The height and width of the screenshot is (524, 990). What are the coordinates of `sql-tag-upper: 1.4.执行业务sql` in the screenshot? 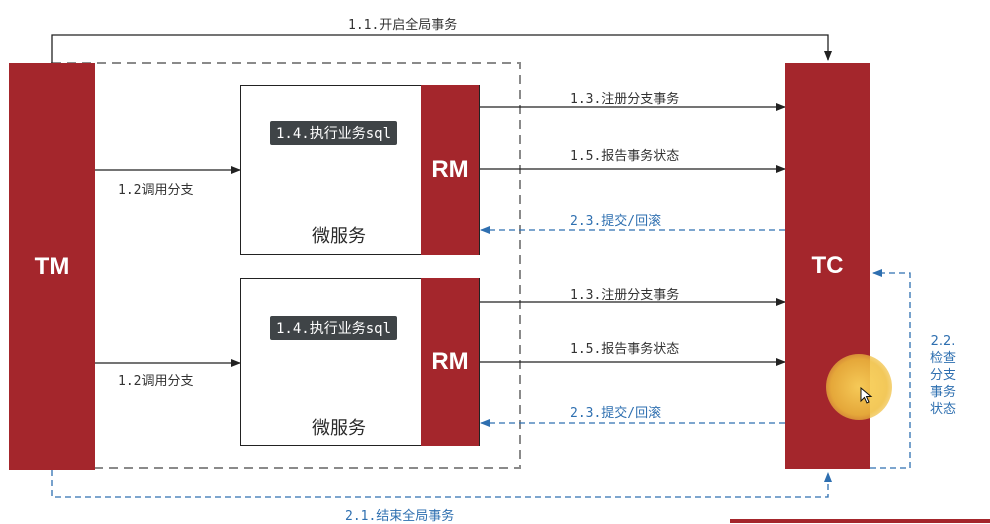 It's located at (334, 133).